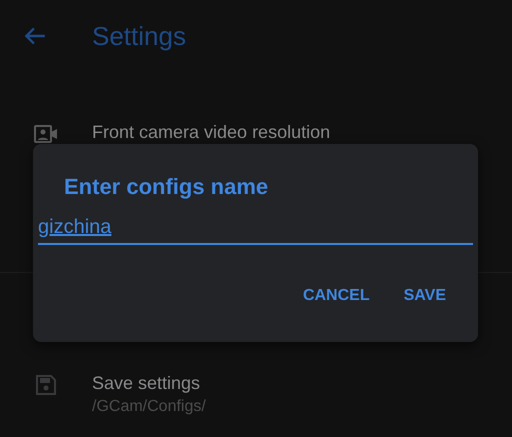  What do you see at coordinates (149, 407) in the screenshot?
I see `setting-subtitle: /GCam/Configs/` at bounding box center [149, 407].